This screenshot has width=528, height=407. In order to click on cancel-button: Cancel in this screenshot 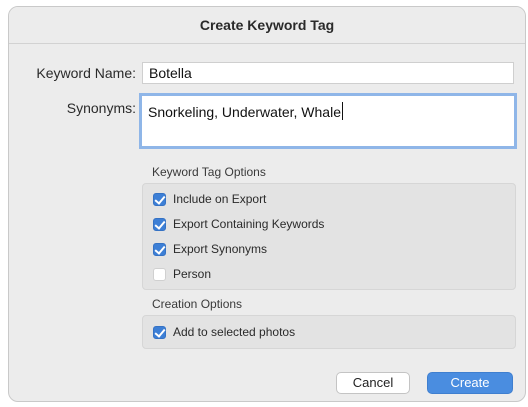, I will do `click(373, 383)`.